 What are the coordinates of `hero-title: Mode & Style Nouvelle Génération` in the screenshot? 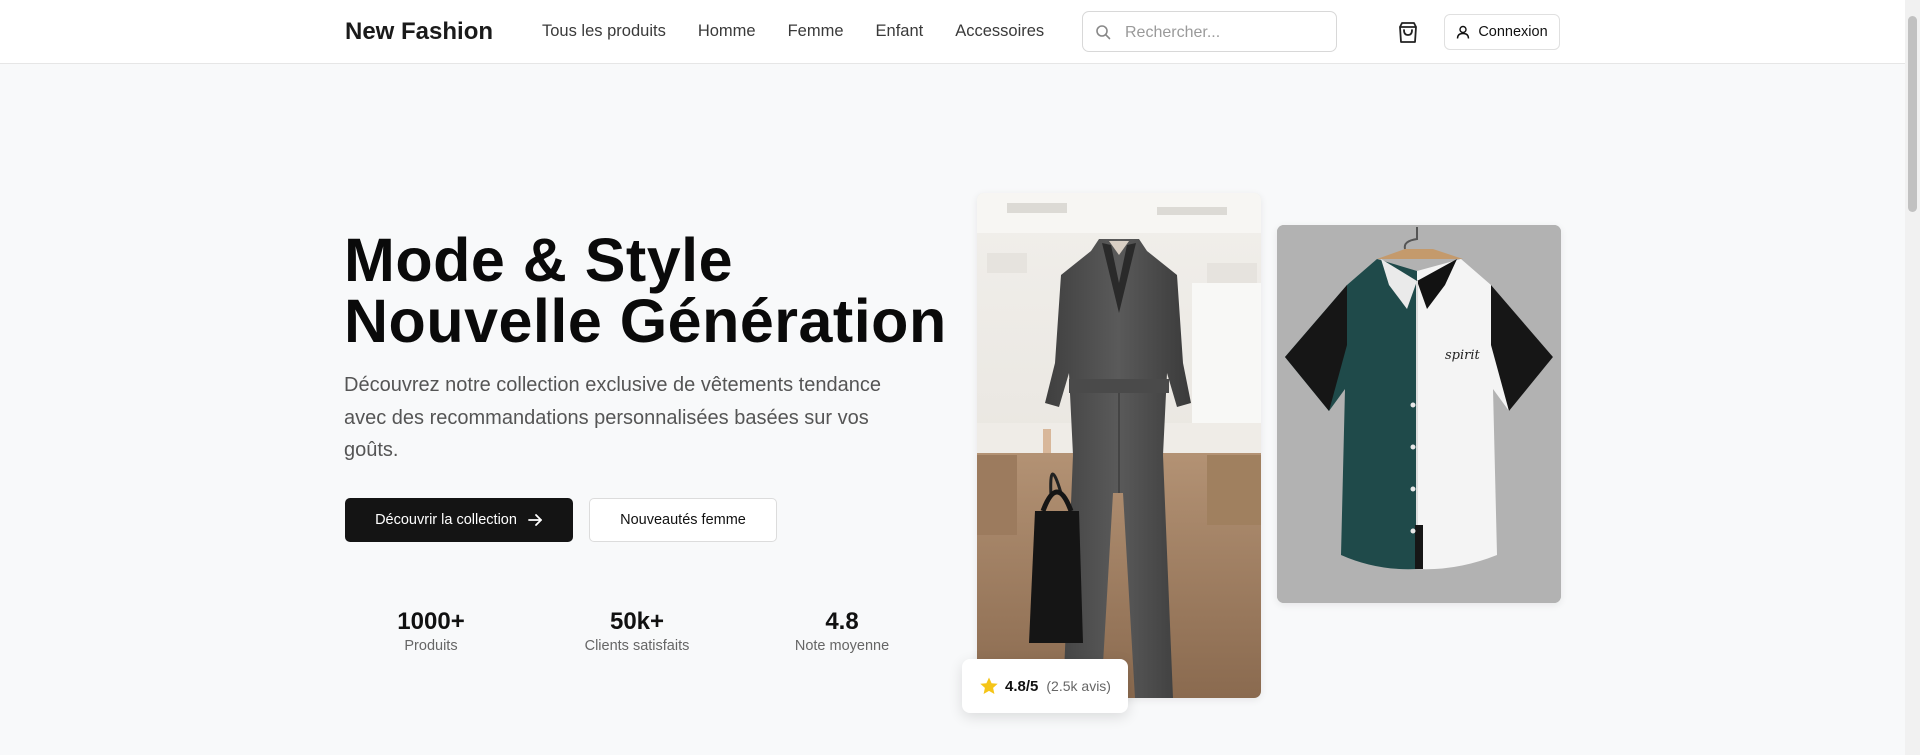 It's located at (645, 291).